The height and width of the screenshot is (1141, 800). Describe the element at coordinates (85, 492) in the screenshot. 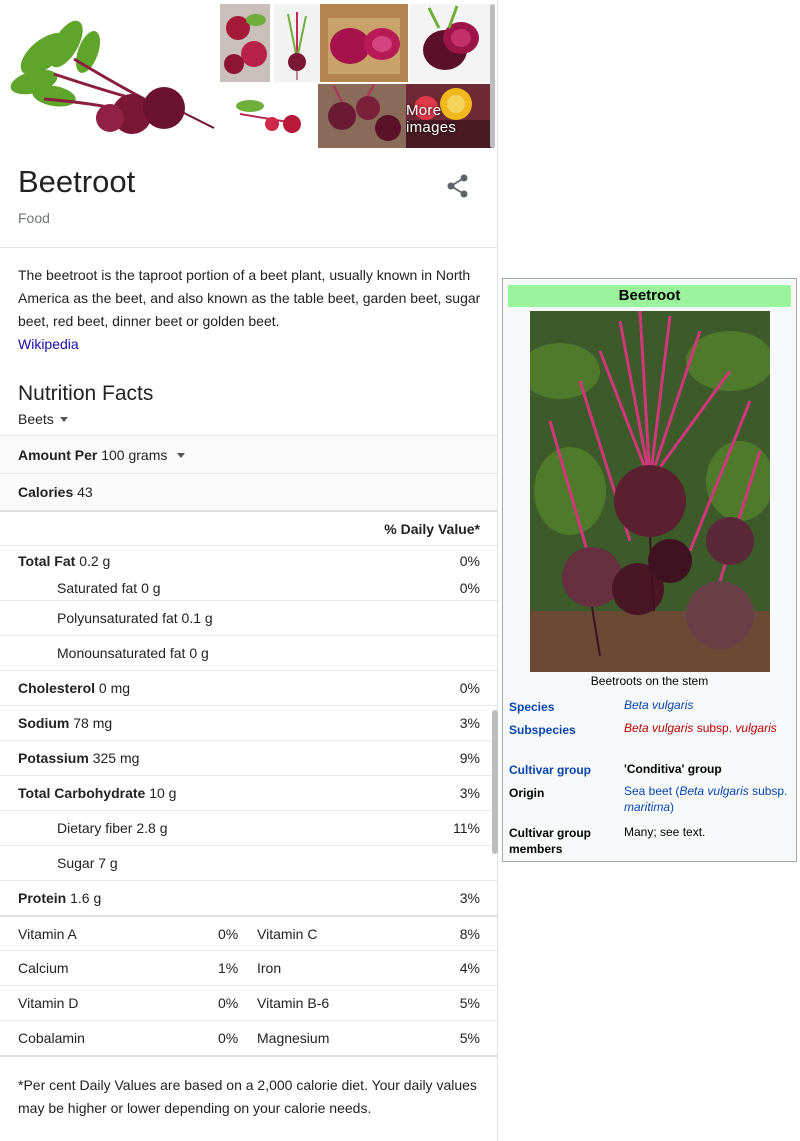

I see `calories-value: 43` at that location.